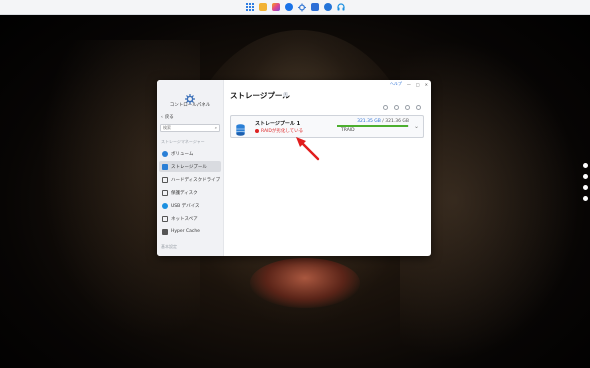 The height and width of the screenshot is (368, 590). What do you see at coordinates (396, 84) in the screenshot?
I see `help-link: ヘルプ` at bounding box center [396, 84].